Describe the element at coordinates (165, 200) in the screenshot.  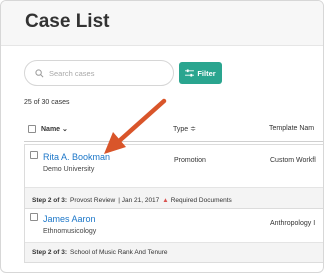
I see `warning-icon: ▲` at that location.